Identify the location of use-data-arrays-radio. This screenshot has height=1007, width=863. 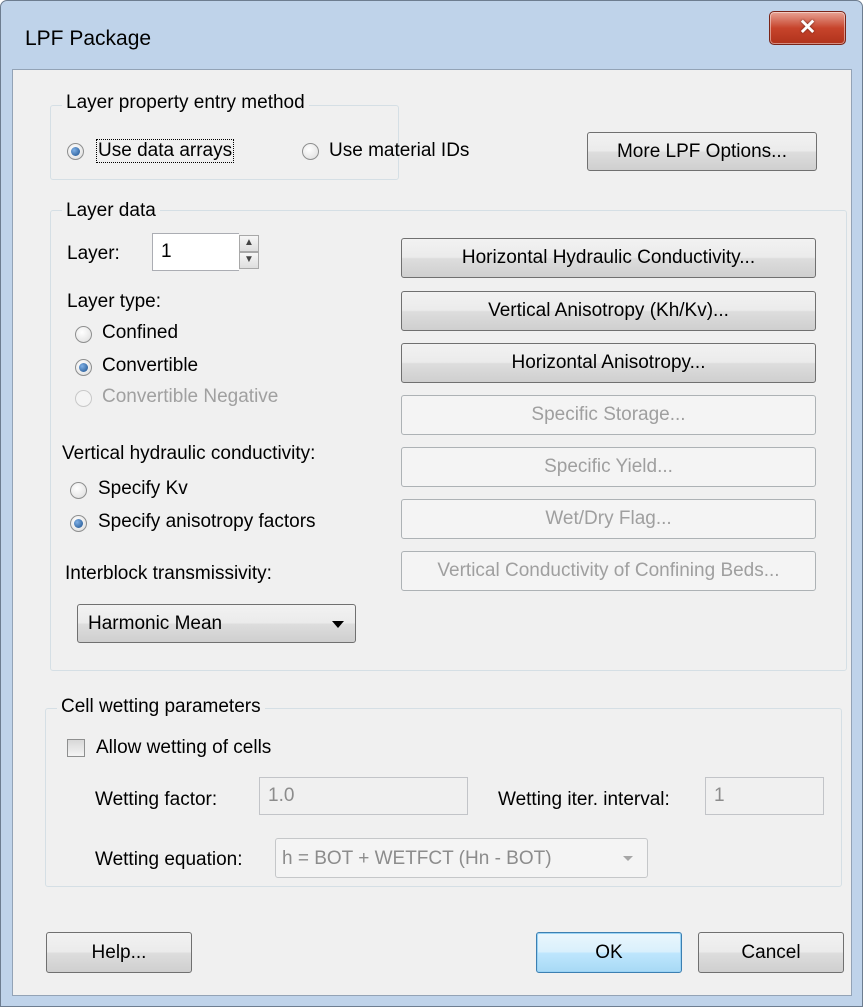
(75, 151).